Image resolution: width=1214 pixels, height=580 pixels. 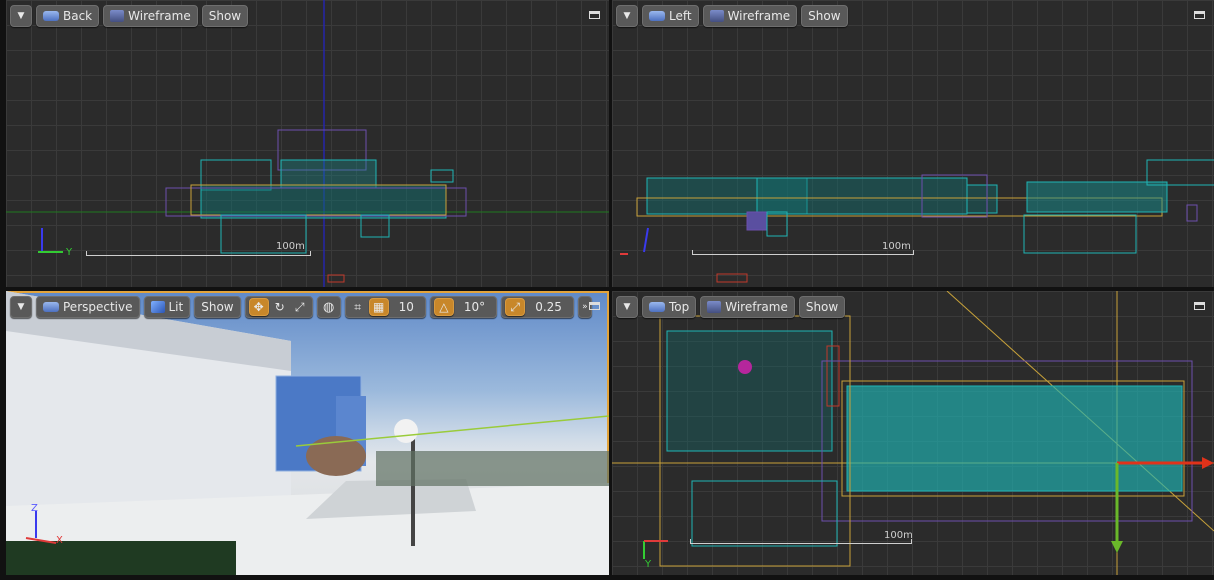 I want to click on coordinate-system-icon: ◍, so click(x=328, y=307).